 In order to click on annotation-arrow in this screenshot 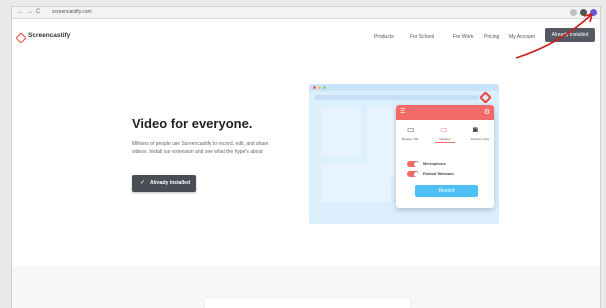, I will do `click(554, 36)`.